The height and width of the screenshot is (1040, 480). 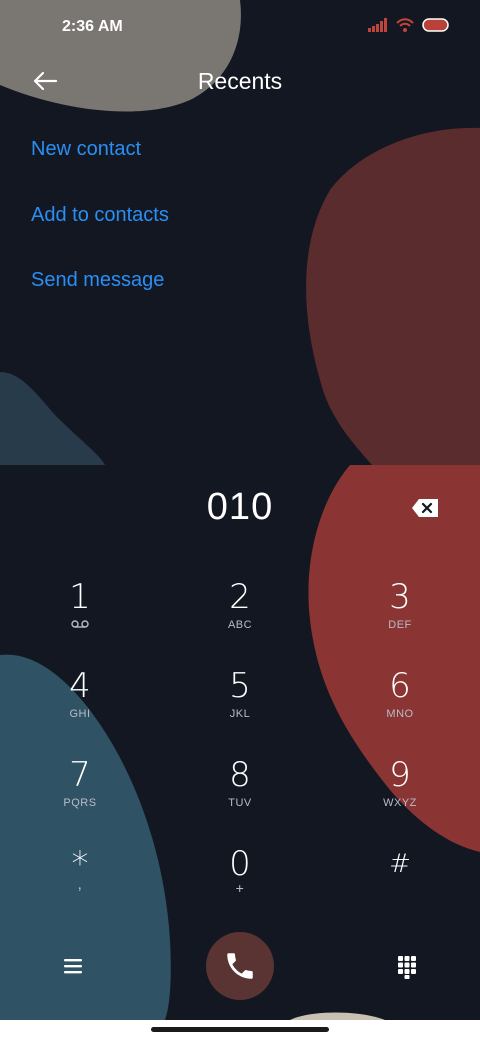 I want to click on key-letters: TUV, so click(x=240, y=803).